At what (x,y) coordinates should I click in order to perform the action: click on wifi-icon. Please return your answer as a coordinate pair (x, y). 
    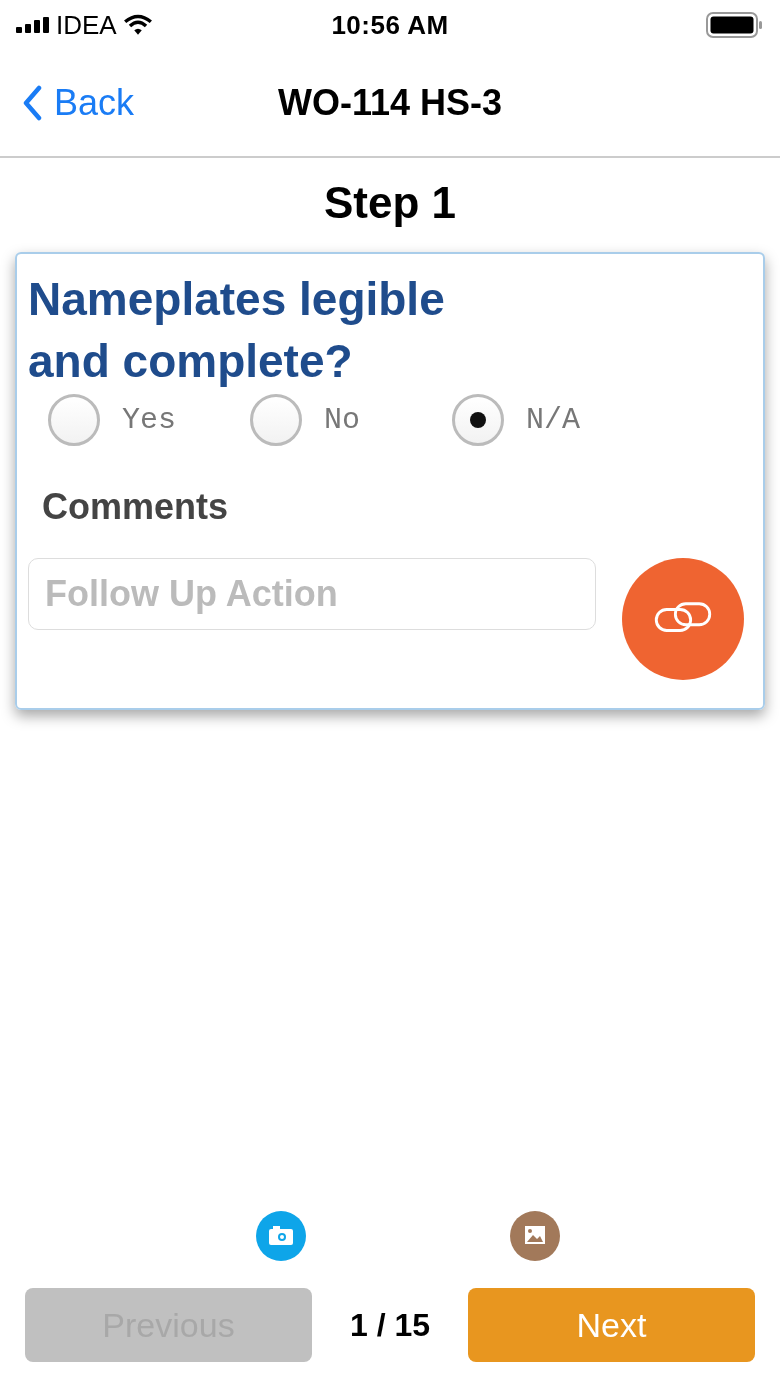
    Looking at the image, I should click on (137, 25).